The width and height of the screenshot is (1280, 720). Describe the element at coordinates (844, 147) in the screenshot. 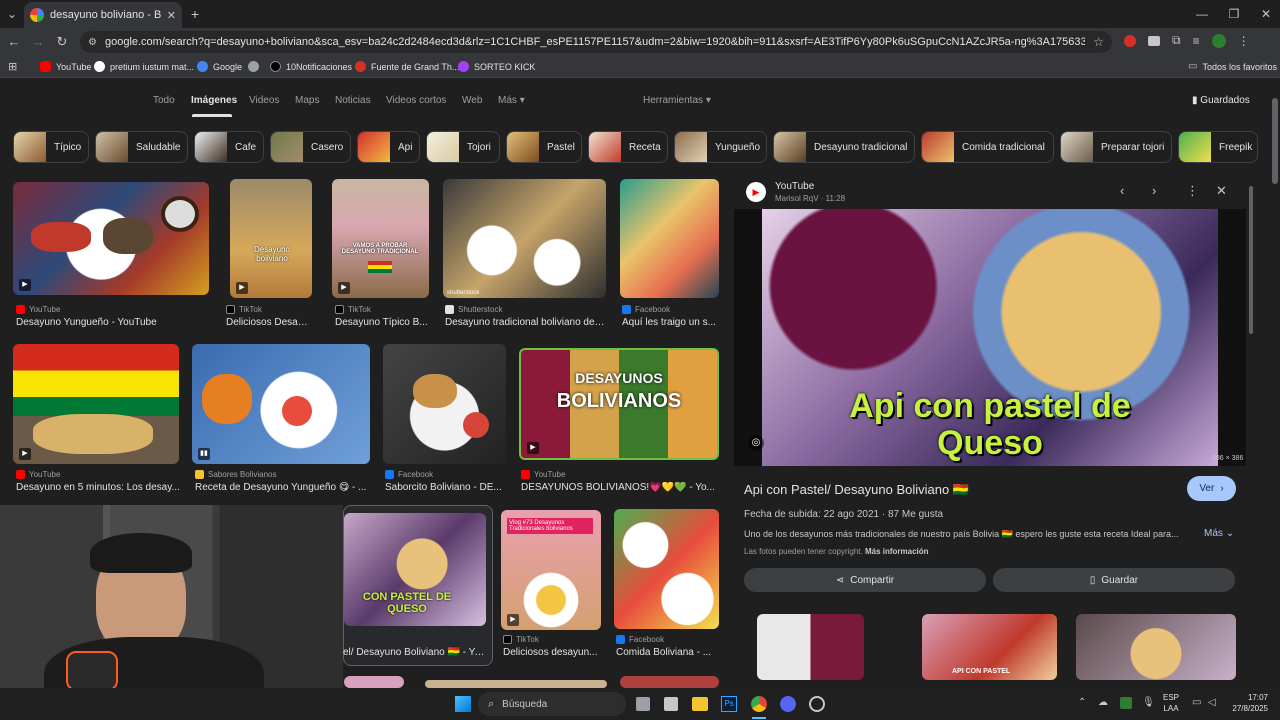

I see `chip-desayuno-tradicional: Desayuno tradicional` at that location.